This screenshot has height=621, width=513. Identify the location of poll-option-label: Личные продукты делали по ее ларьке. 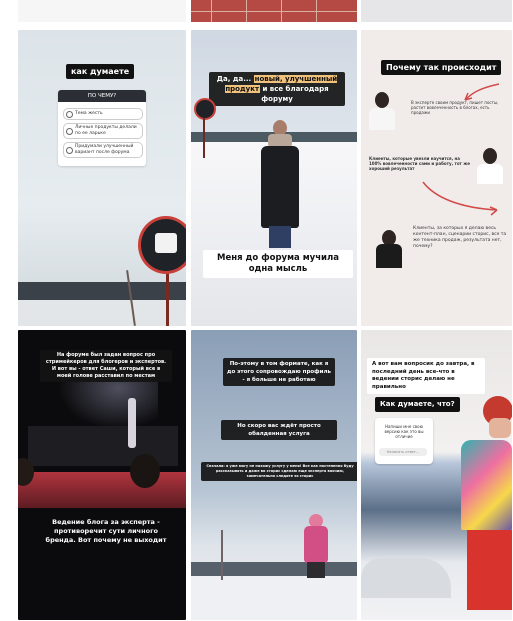
(106, 130).